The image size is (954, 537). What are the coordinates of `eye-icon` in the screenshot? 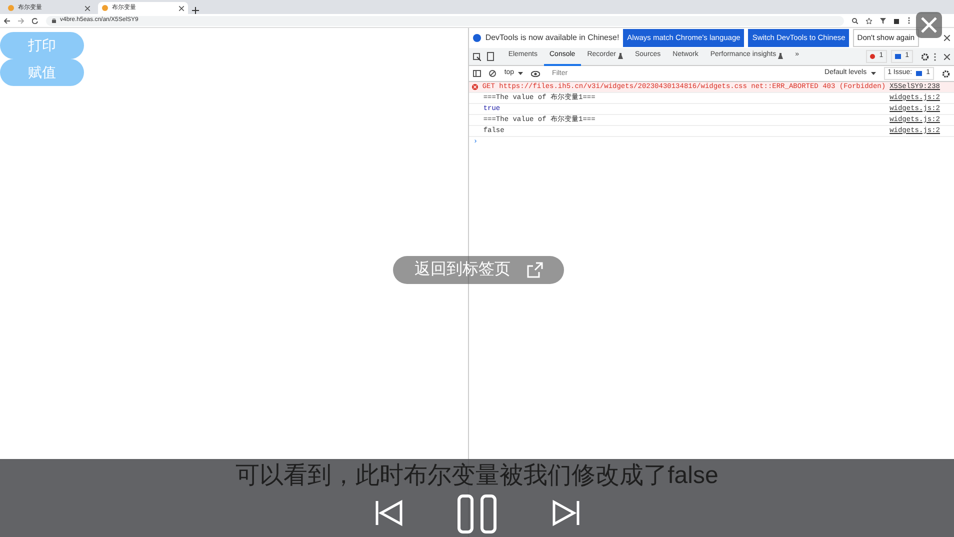 It's located at (535, 73).